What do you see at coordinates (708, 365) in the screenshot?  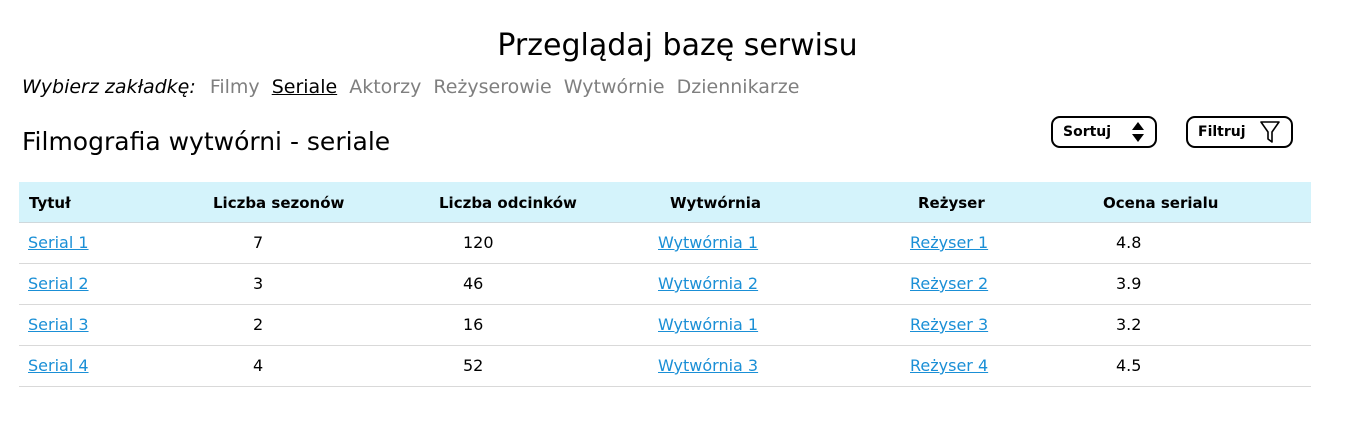 I see `studio-link: Wytwórnia 3` at bounding box center [708, 365].